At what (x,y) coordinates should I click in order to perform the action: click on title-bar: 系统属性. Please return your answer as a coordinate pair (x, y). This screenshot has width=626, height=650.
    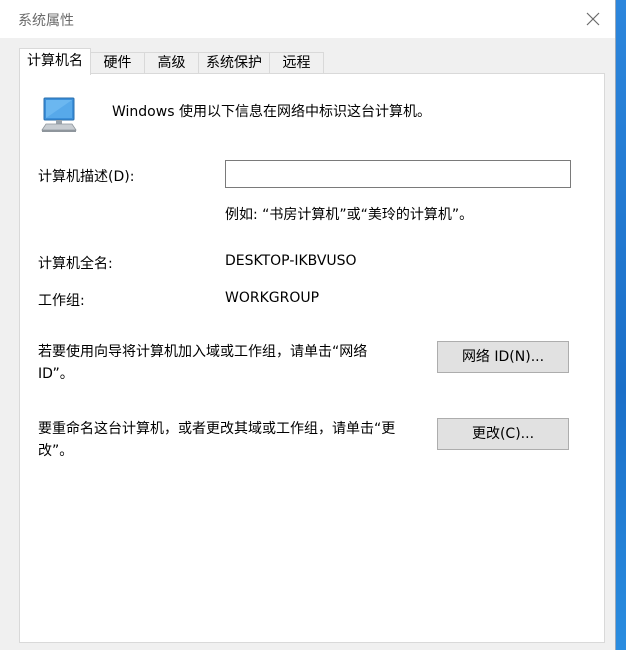
    Looking at the image, I should click on (307, 19).